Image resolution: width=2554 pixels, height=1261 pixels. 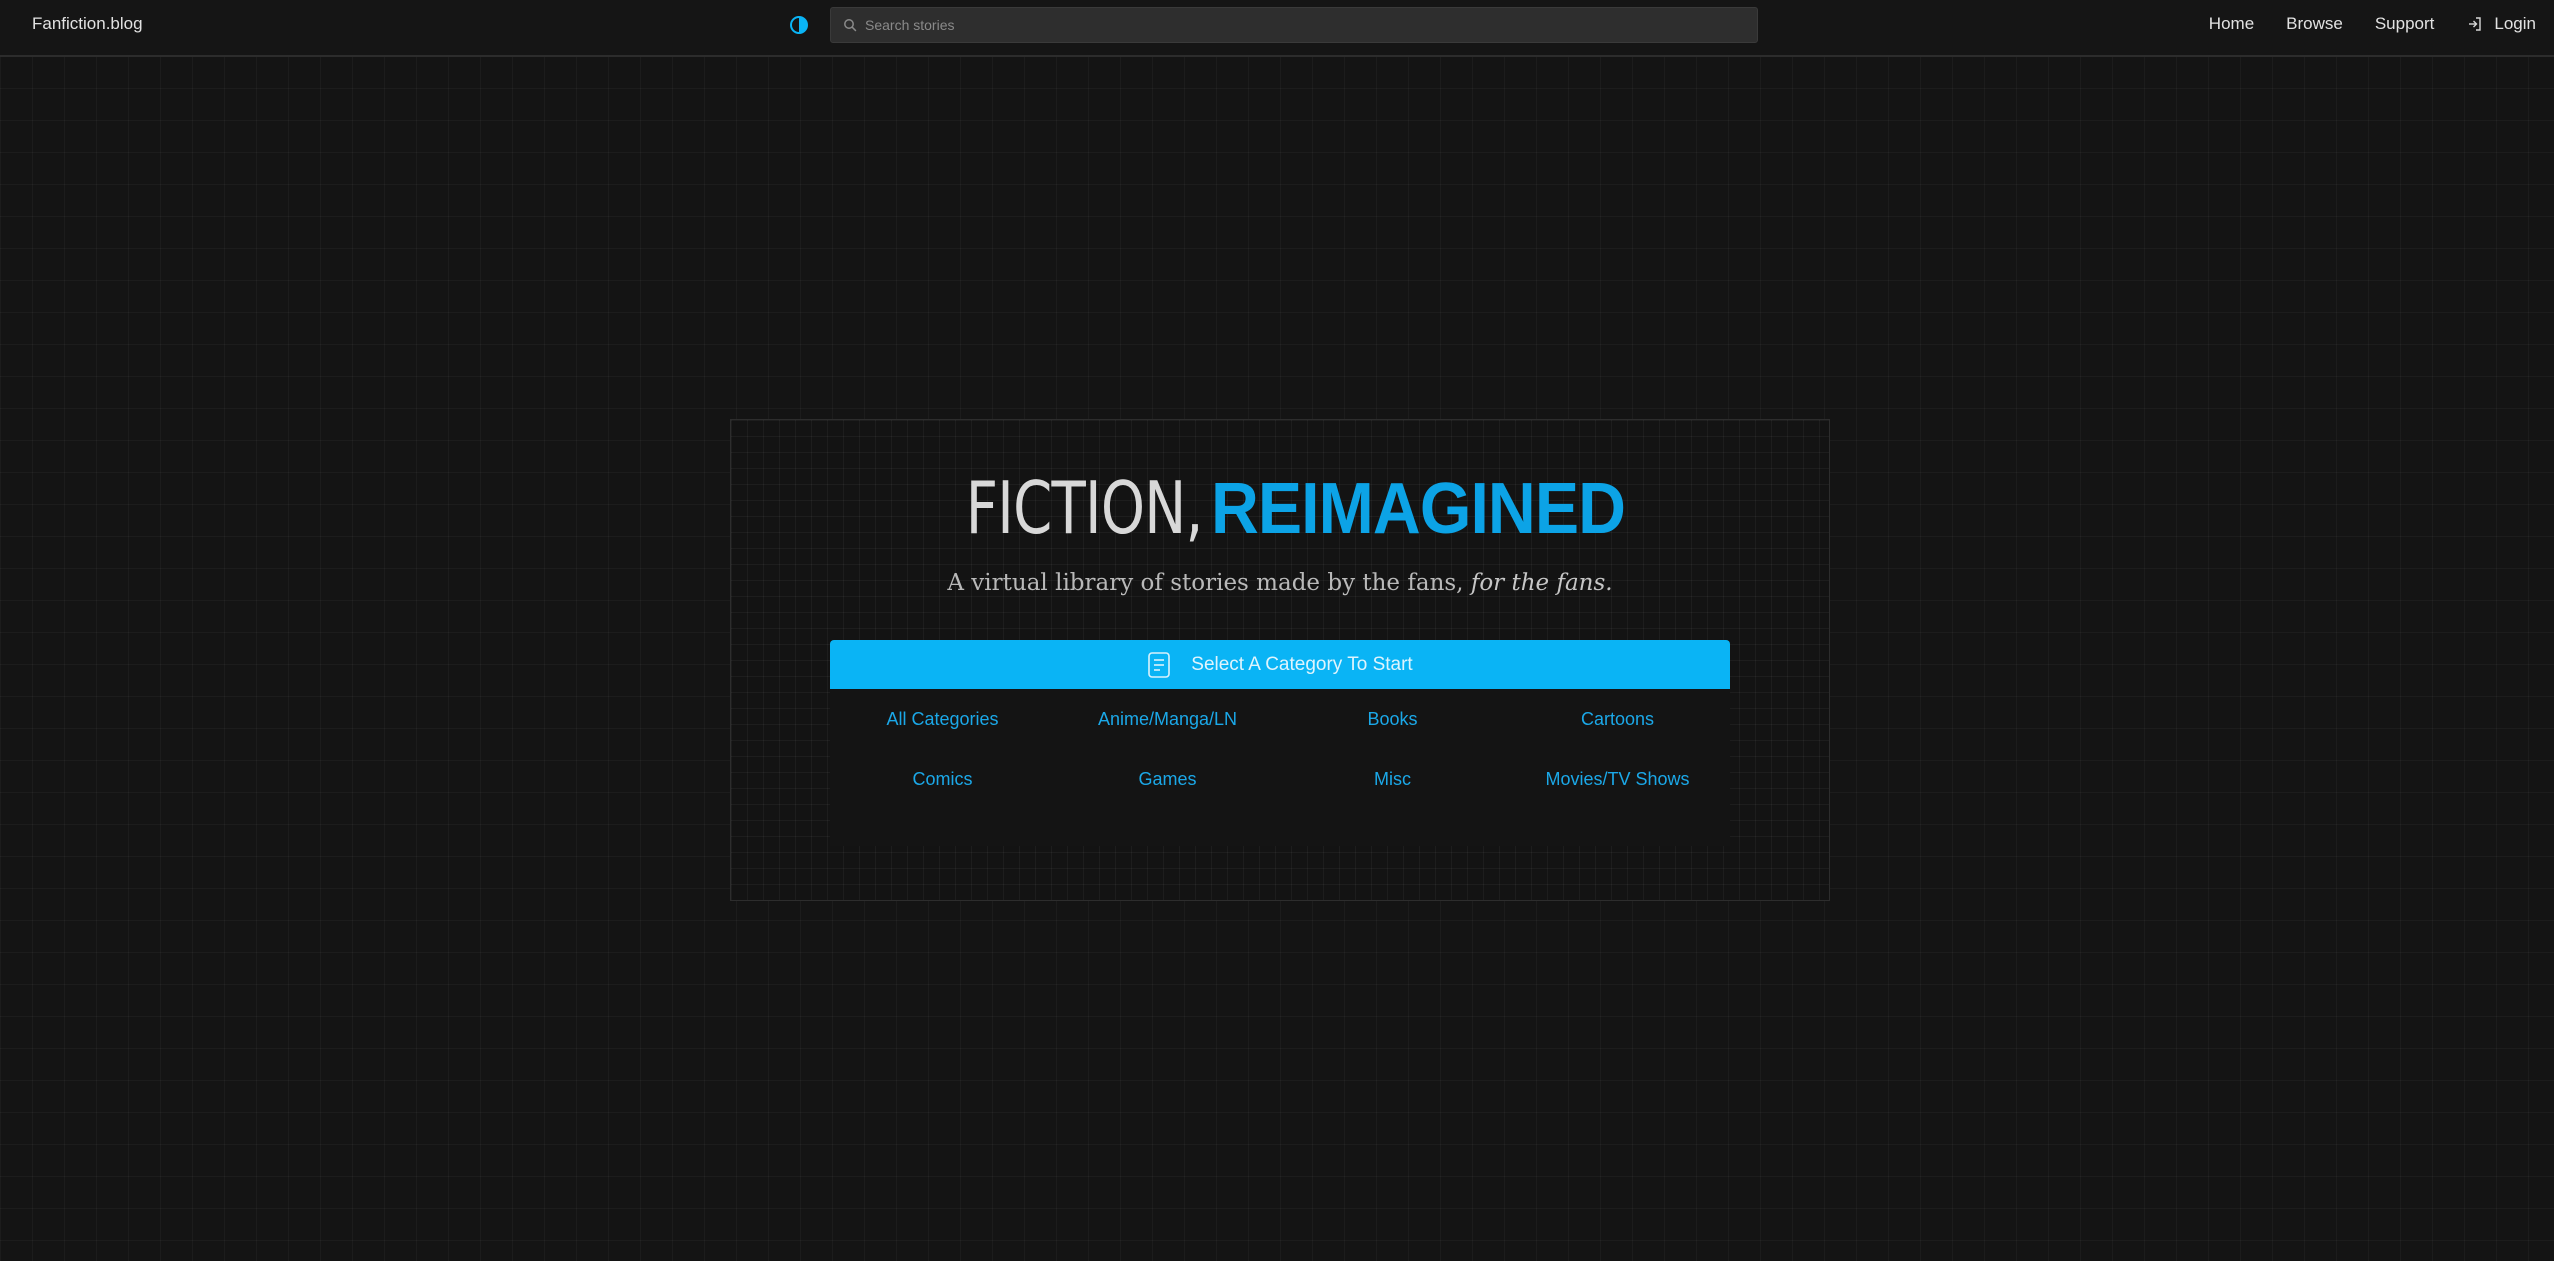 What do you see at coordinates (2405, 24) in the screenshot?
I see `nav-support-link: Support` at bounding box center [2405, 24].